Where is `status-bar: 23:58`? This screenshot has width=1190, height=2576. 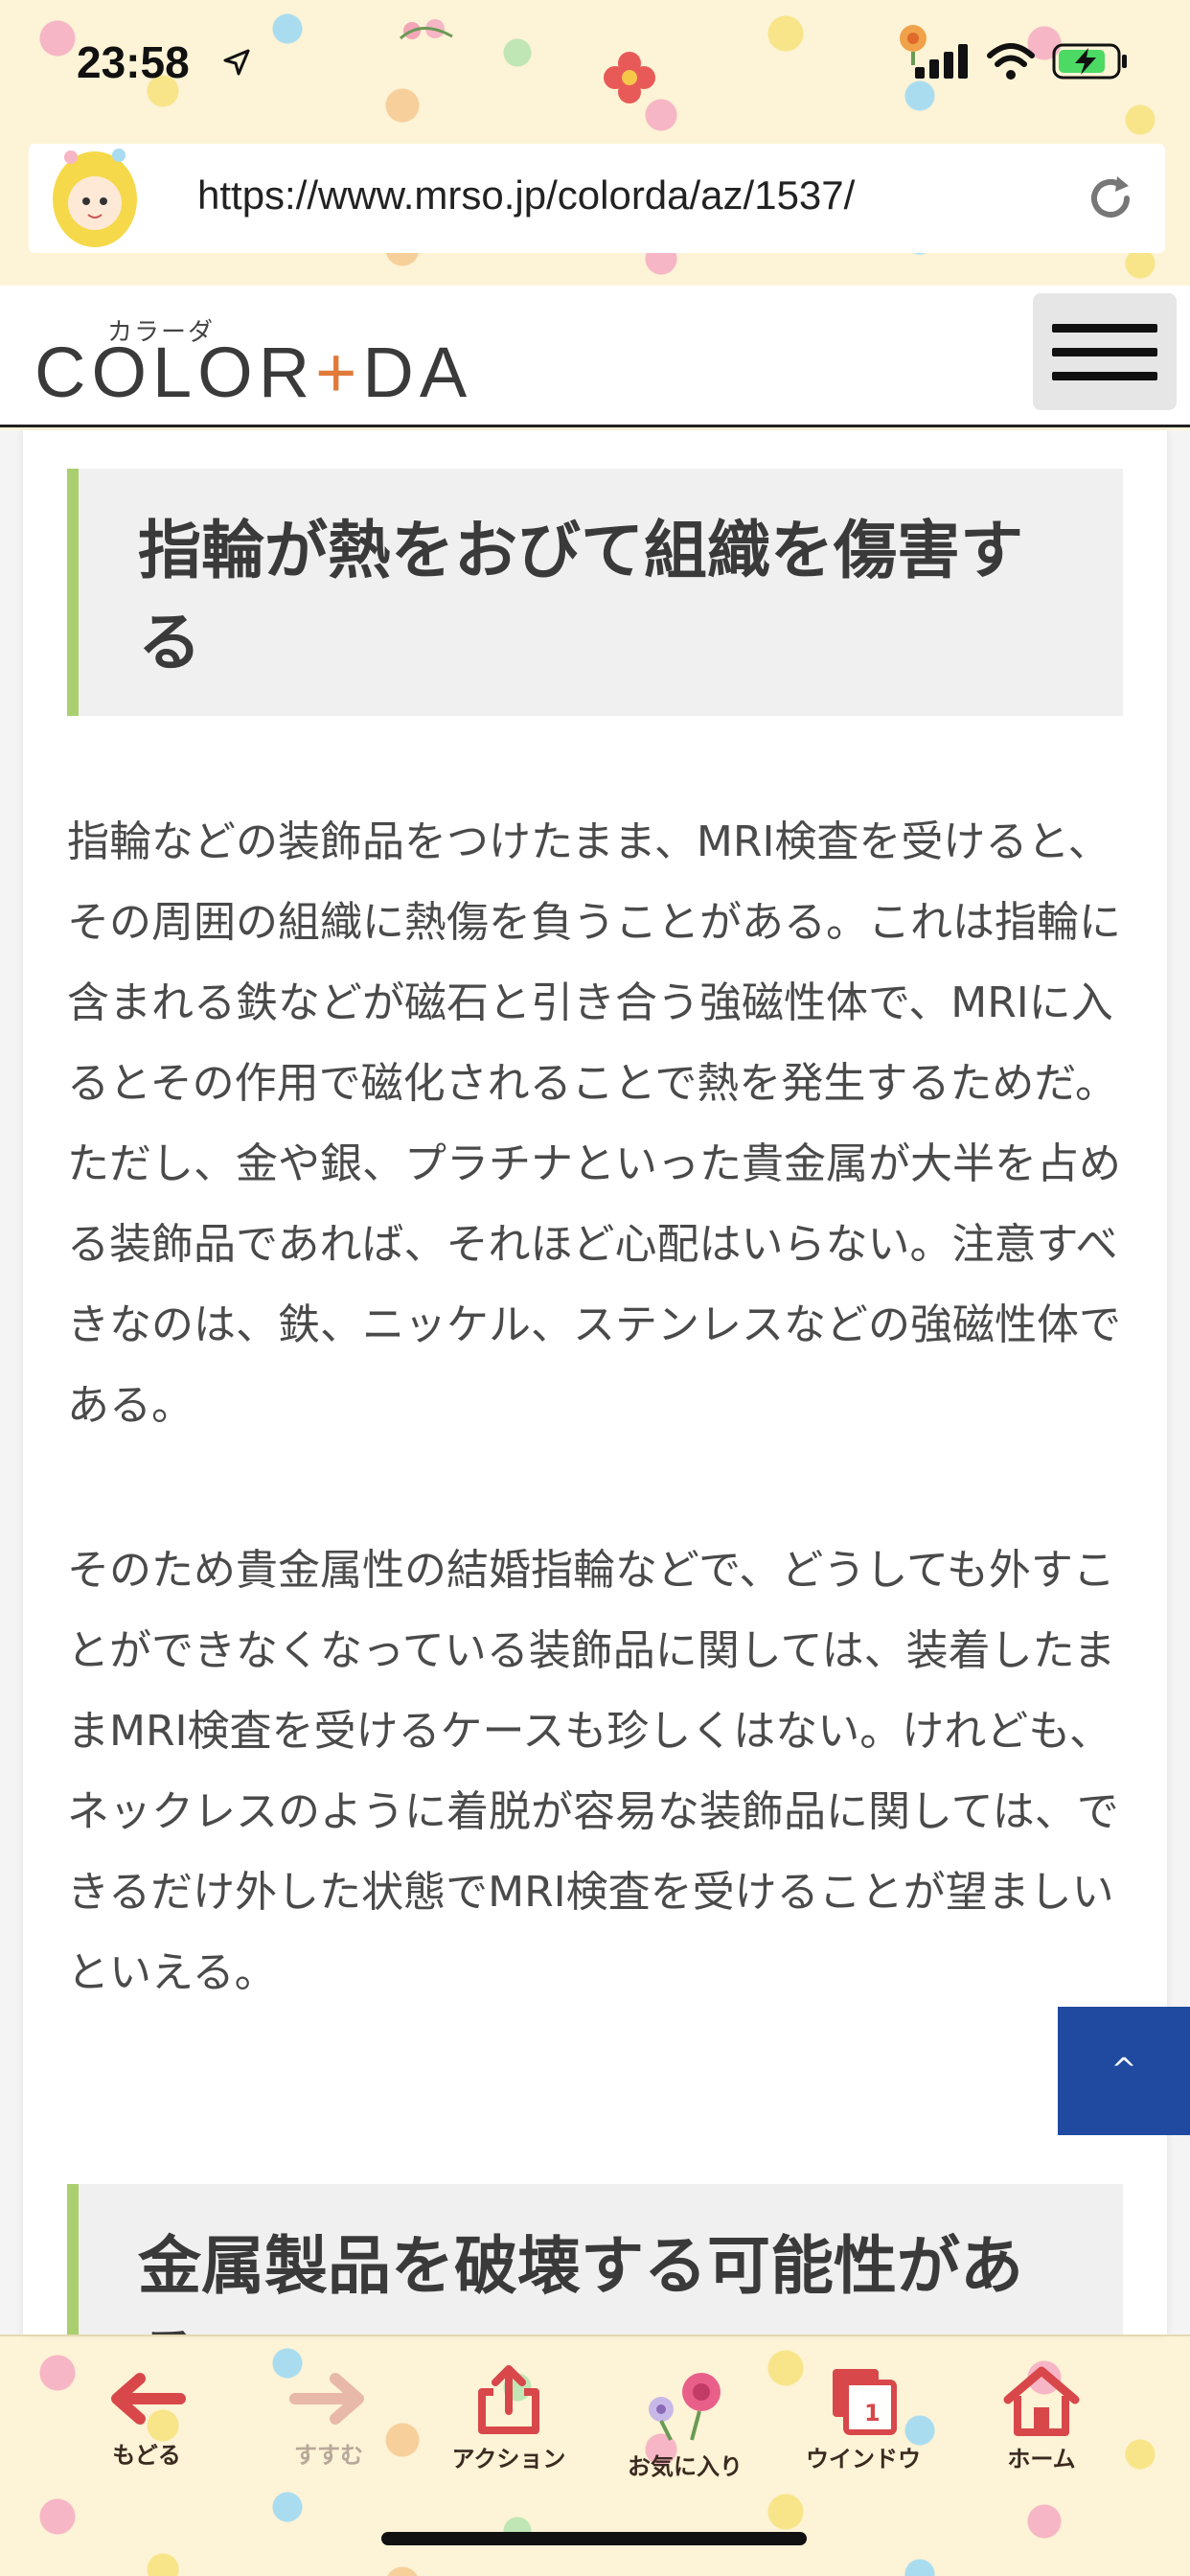 status-bar: 23:58 is located at coordinates (595, 67).